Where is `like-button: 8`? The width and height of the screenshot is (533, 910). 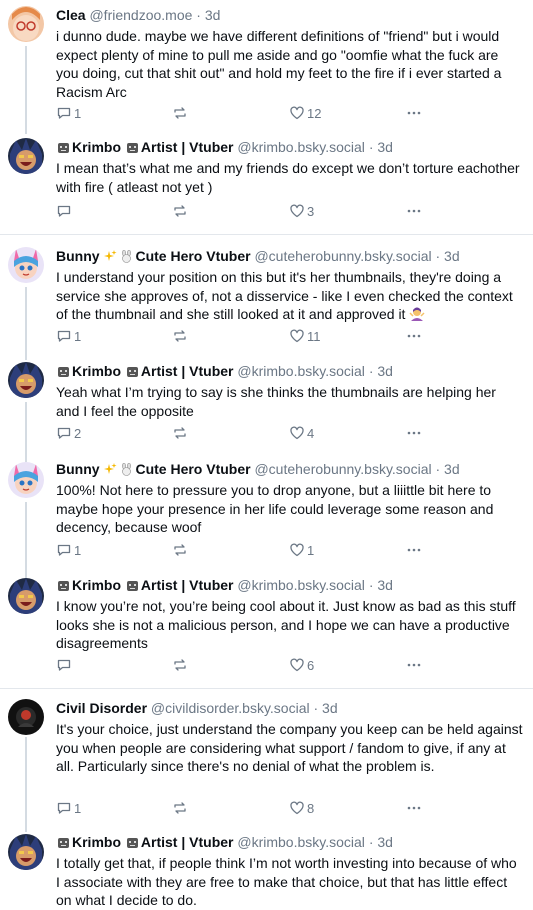
like-button: 8 is located at coordinates (301, 808).